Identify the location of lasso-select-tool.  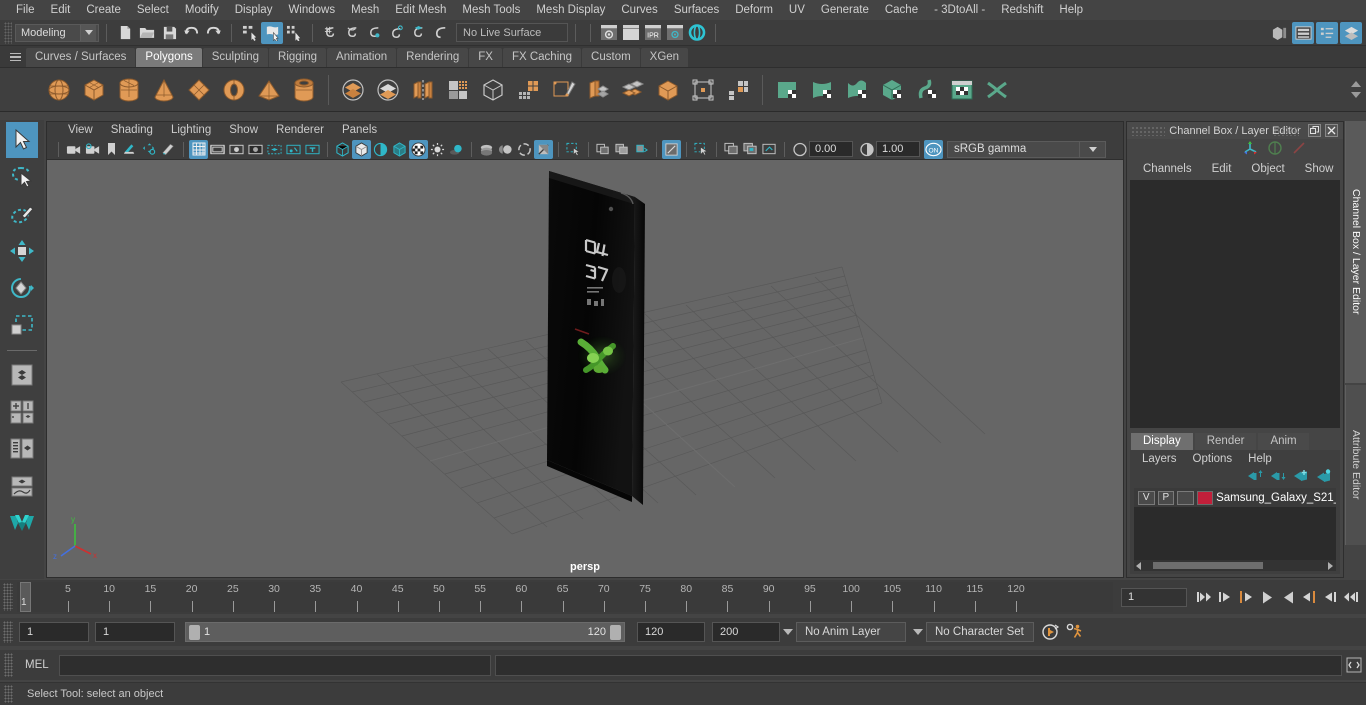
(22, 177).